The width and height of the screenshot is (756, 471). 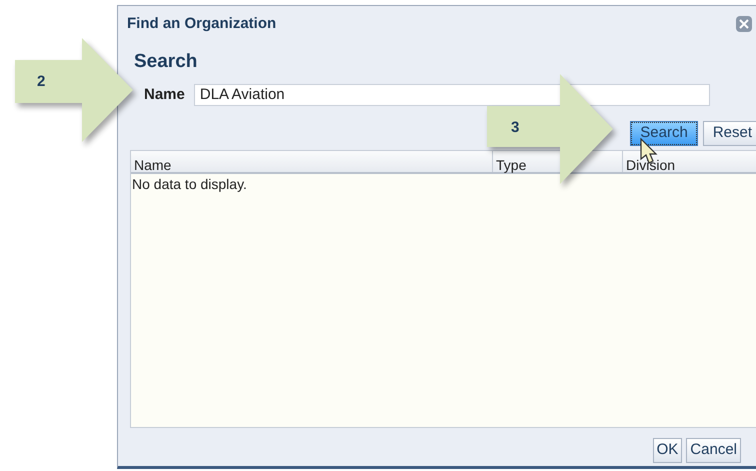 What do you see at coordinates (651, 165) in the screenshot?
I see `column-header: Division` at bounding box center [651, 165].